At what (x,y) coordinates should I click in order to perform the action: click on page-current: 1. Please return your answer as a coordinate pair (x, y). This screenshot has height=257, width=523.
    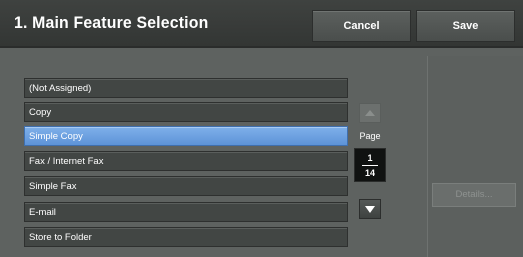
    Looking at the image, I should click on (370, 158).